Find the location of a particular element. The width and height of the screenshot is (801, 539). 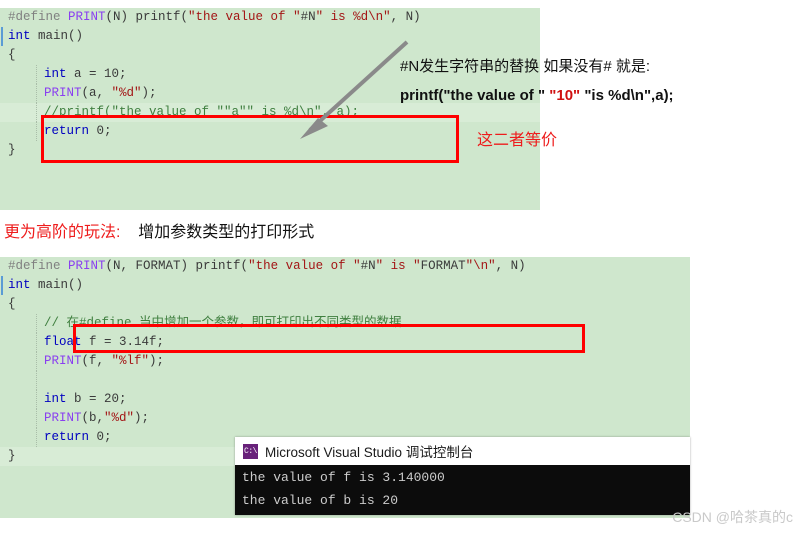

csdn-watermark: CSDN @哈茶真的c is located at coordinates (732, 517).